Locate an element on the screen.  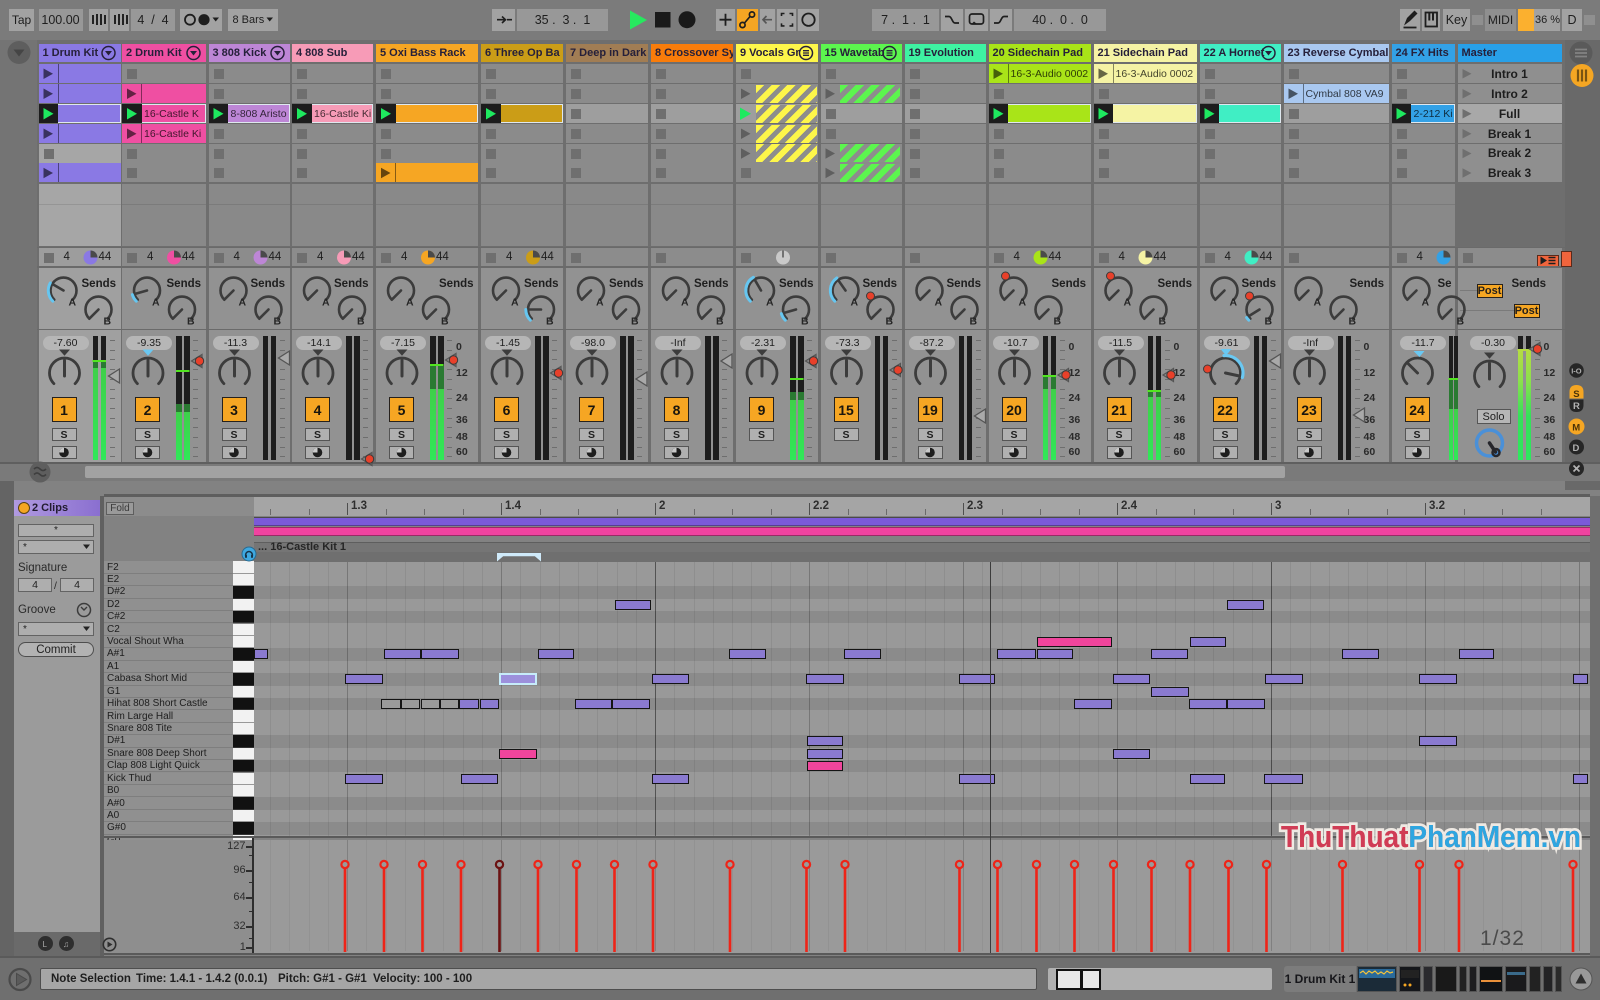
svg-text: D is located at coordinates (1576, 448).